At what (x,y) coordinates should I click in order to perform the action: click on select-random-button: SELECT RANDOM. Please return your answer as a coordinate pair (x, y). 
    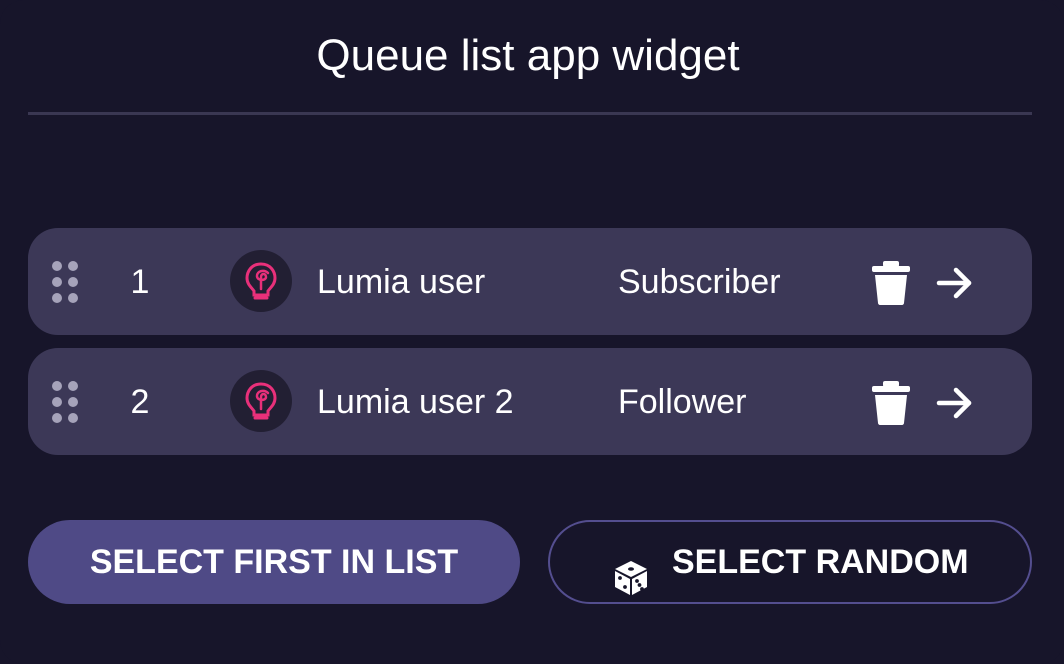
    Looking at the image, I should click on (790, 562).